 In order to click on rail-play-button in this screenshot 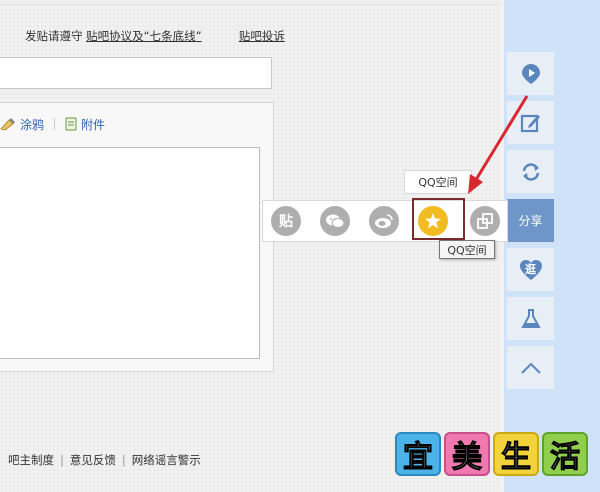, I will do `click(530, 73)`.